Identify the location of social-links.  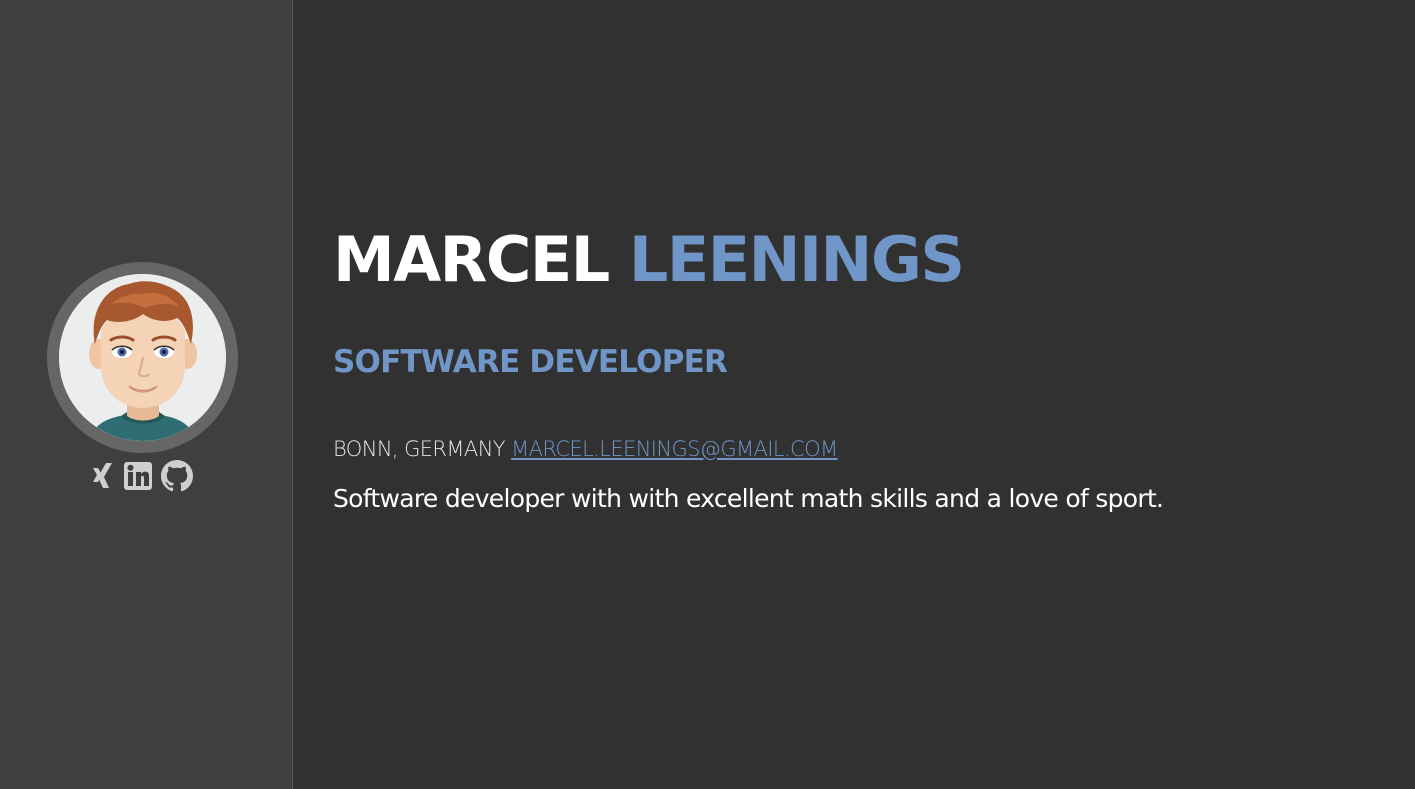
(144, 476).